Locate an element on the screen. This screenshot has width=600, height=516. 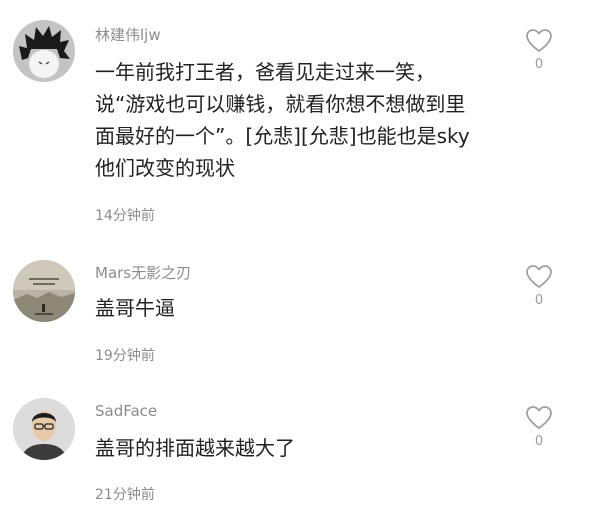
comment-username: Mars无影之刃 is located at coordinates (143, 272).